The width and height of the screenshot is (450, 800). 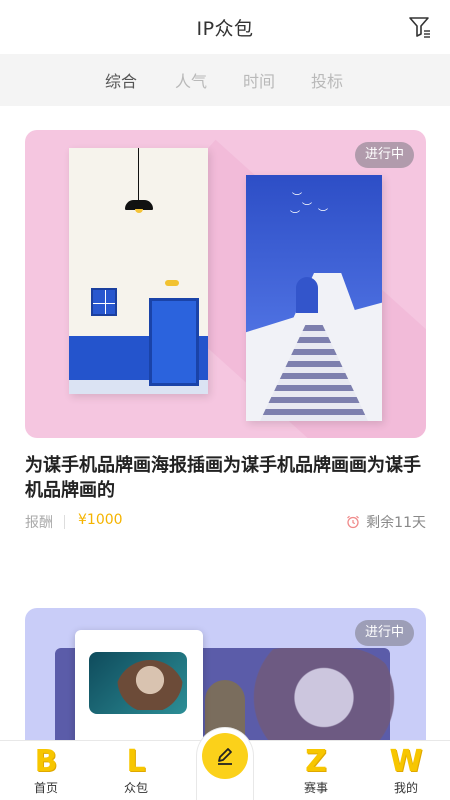 What do you see at coordinates (121, 80) in the screenshot?
I see `tab-overall: 综合` at bounding box center [121, 80].